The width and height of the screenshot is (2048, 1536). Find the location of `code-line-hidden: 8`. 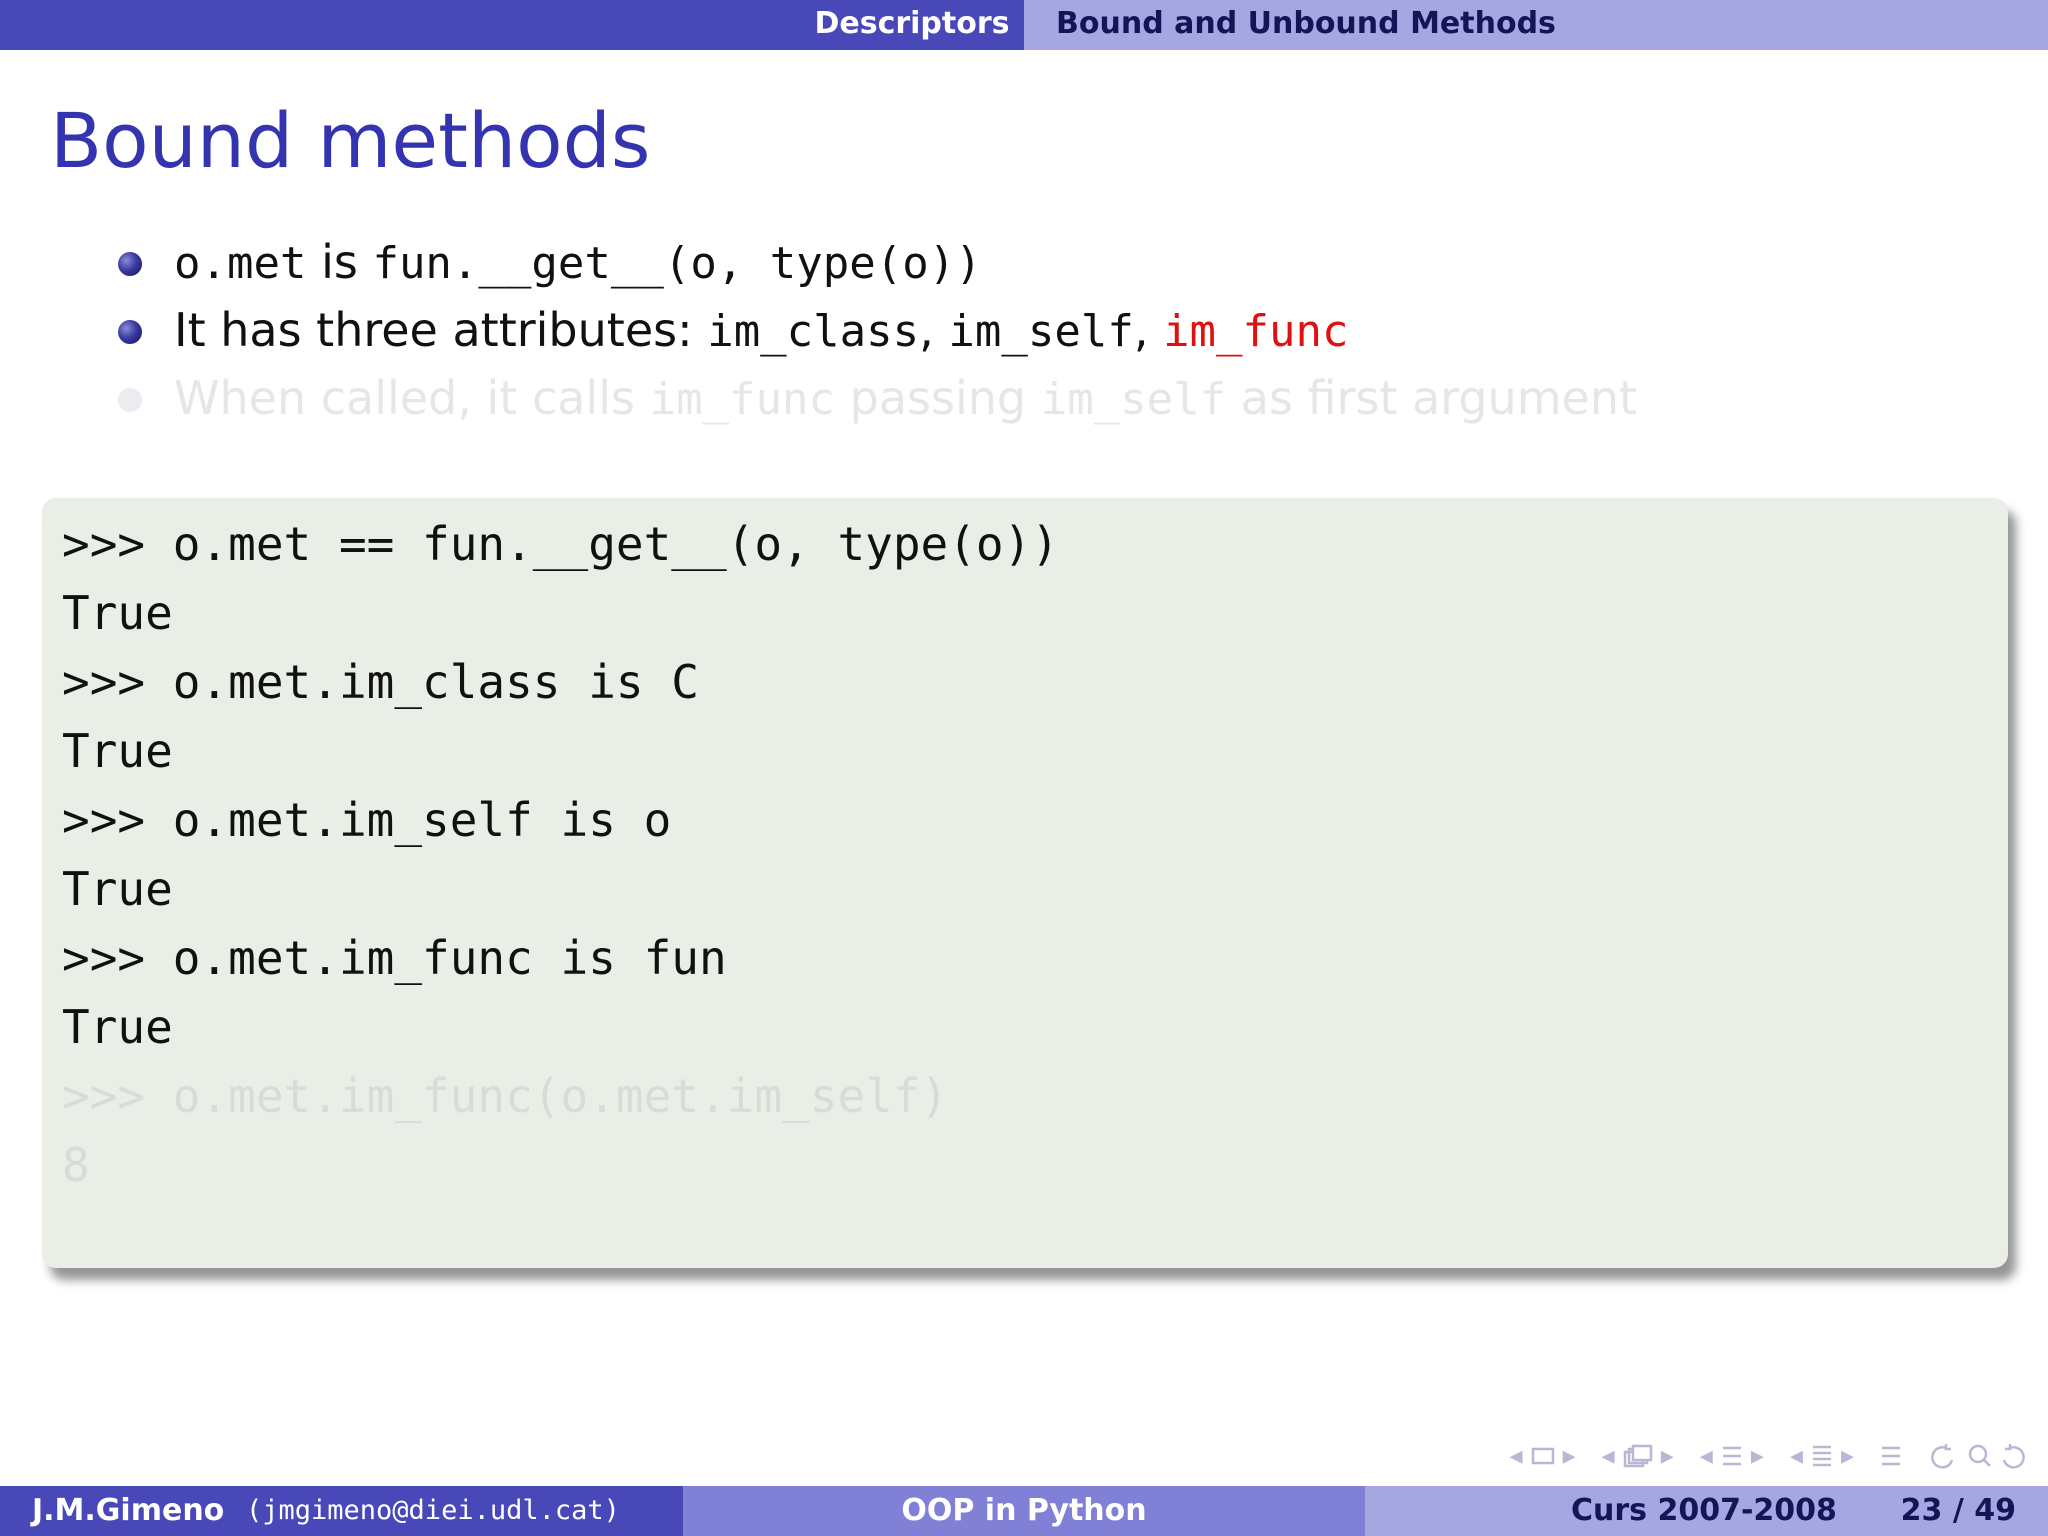

code-line-hidden: 8 is located at coordinates (76, 1165).